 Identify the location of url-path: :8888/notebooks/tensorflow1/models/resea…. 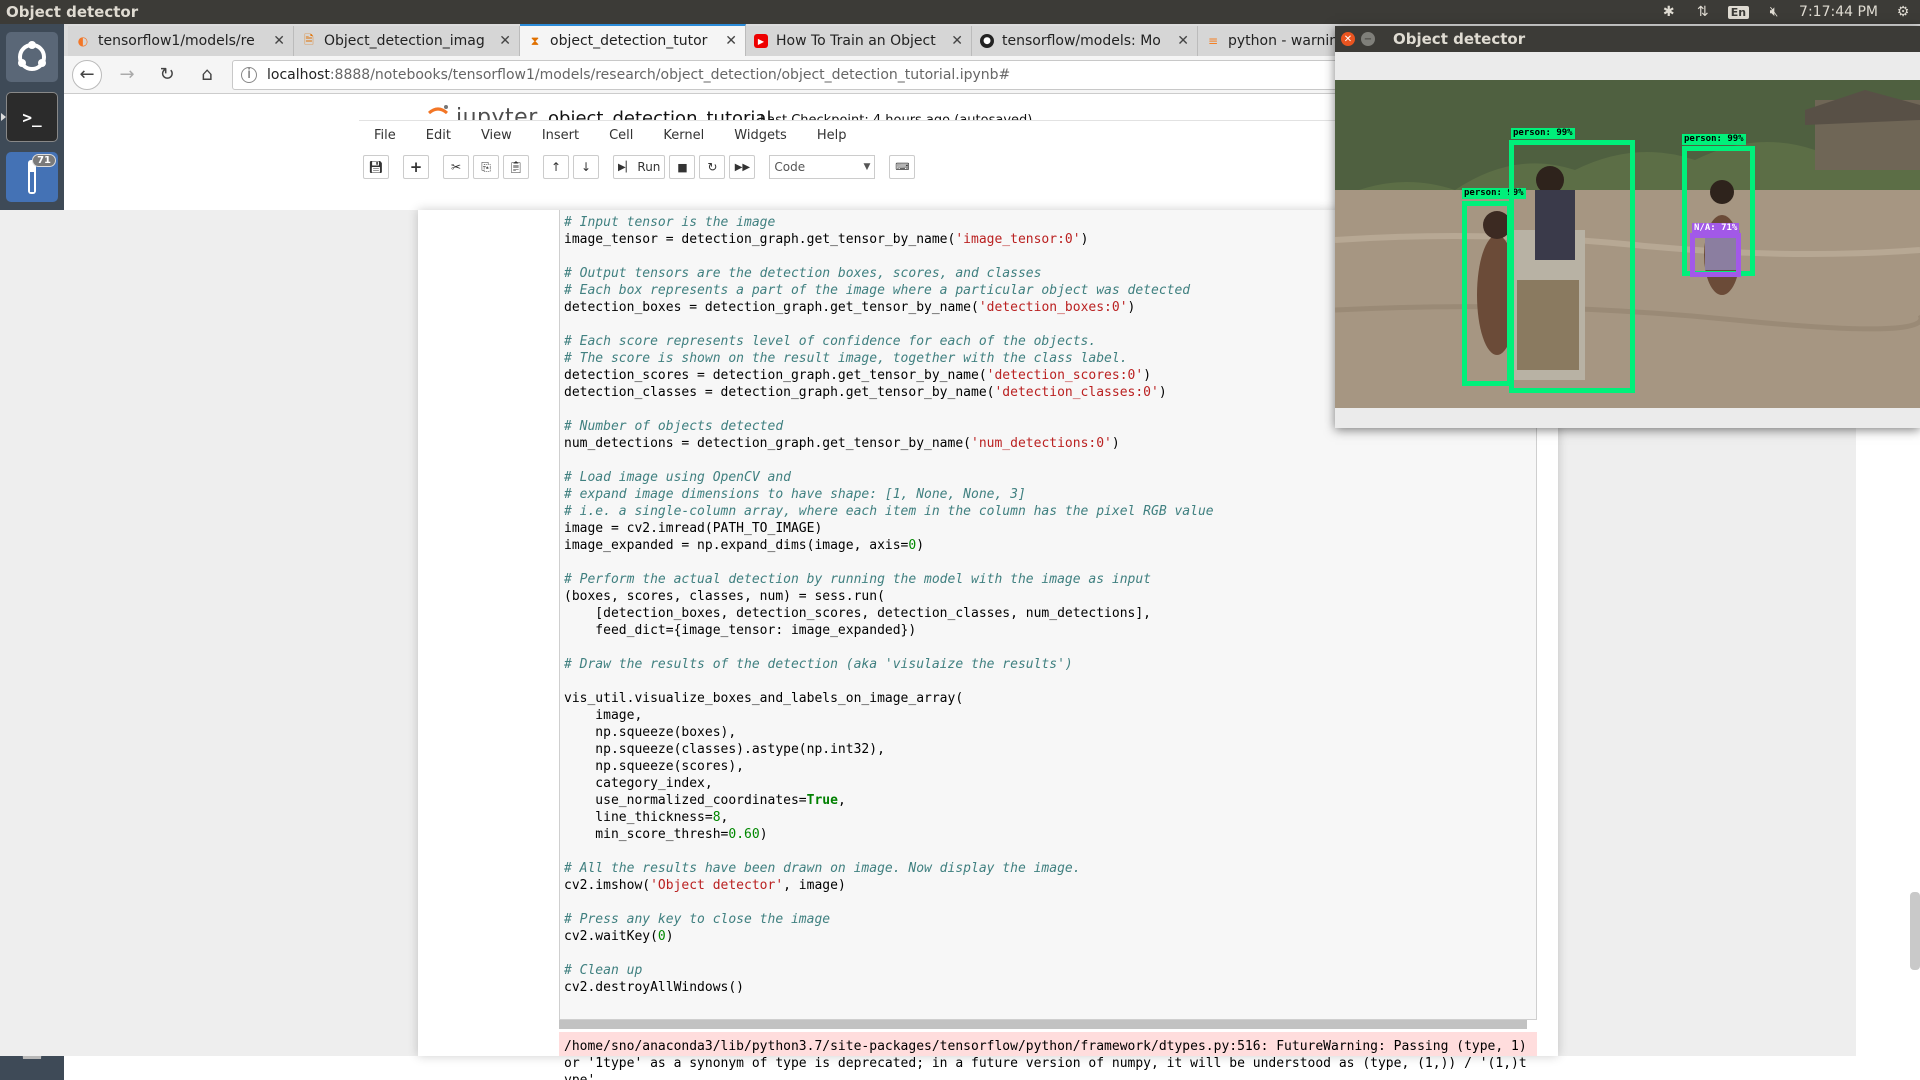
(670, 74).